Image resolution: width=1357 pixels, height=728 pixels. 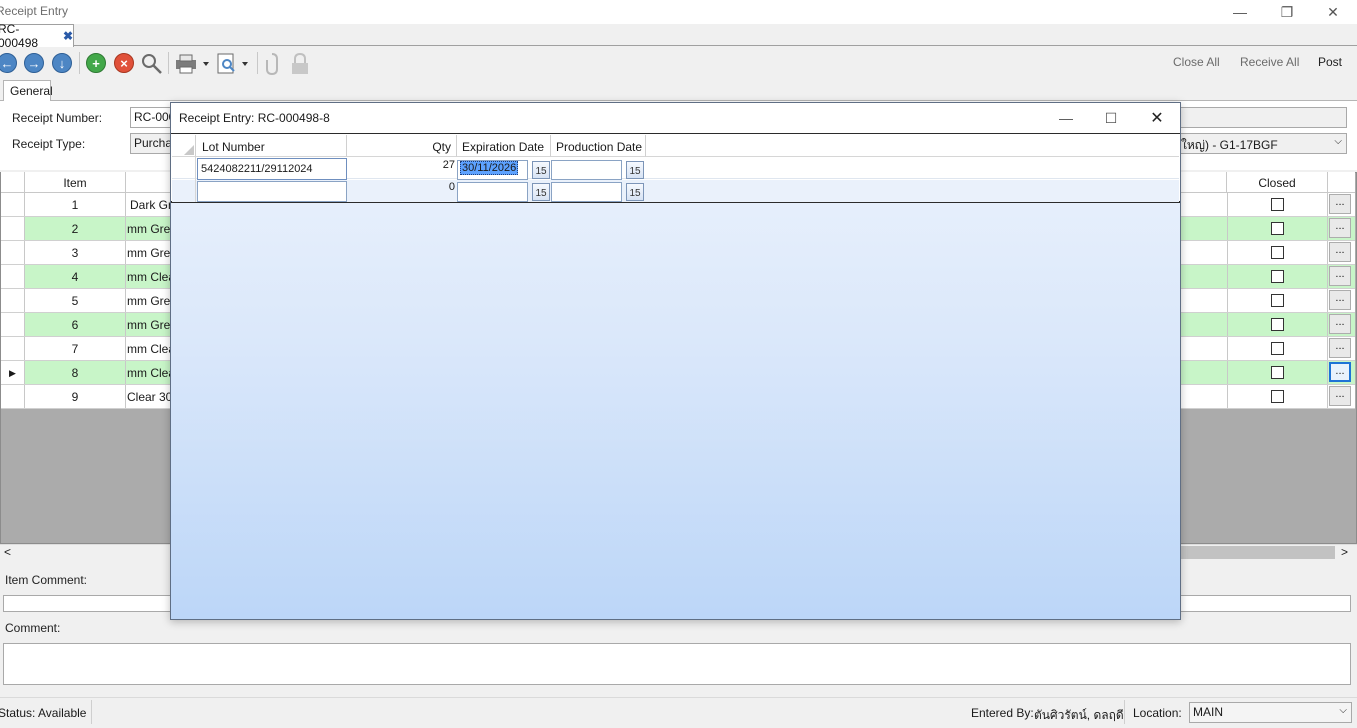 I want to click on receipt-number-field: RC-000, so click(x=152, y=117).